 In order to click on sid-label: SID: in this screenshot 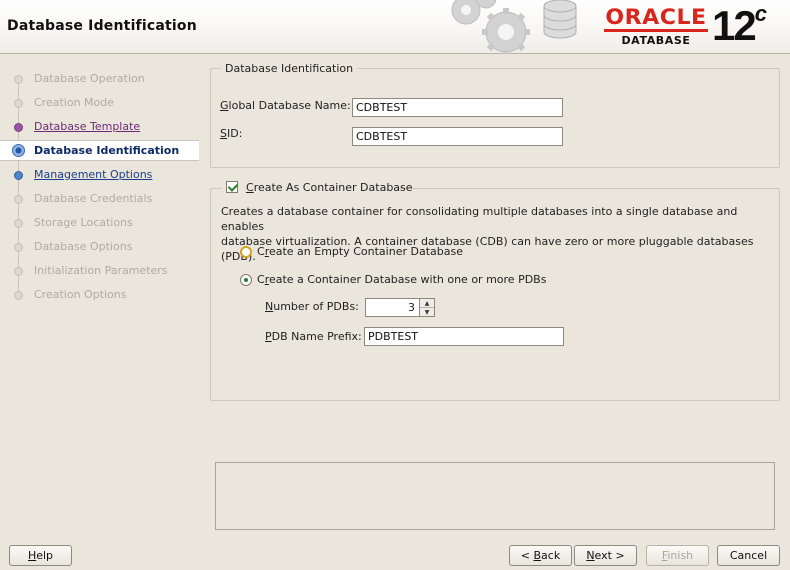, I will do `click(231, 133)`.